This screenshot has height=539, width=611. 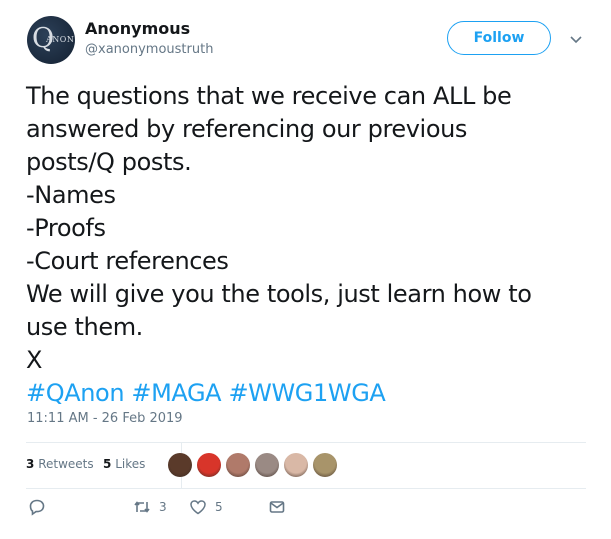 I want to click on likes-count: 5, so click(x=107, y=464).